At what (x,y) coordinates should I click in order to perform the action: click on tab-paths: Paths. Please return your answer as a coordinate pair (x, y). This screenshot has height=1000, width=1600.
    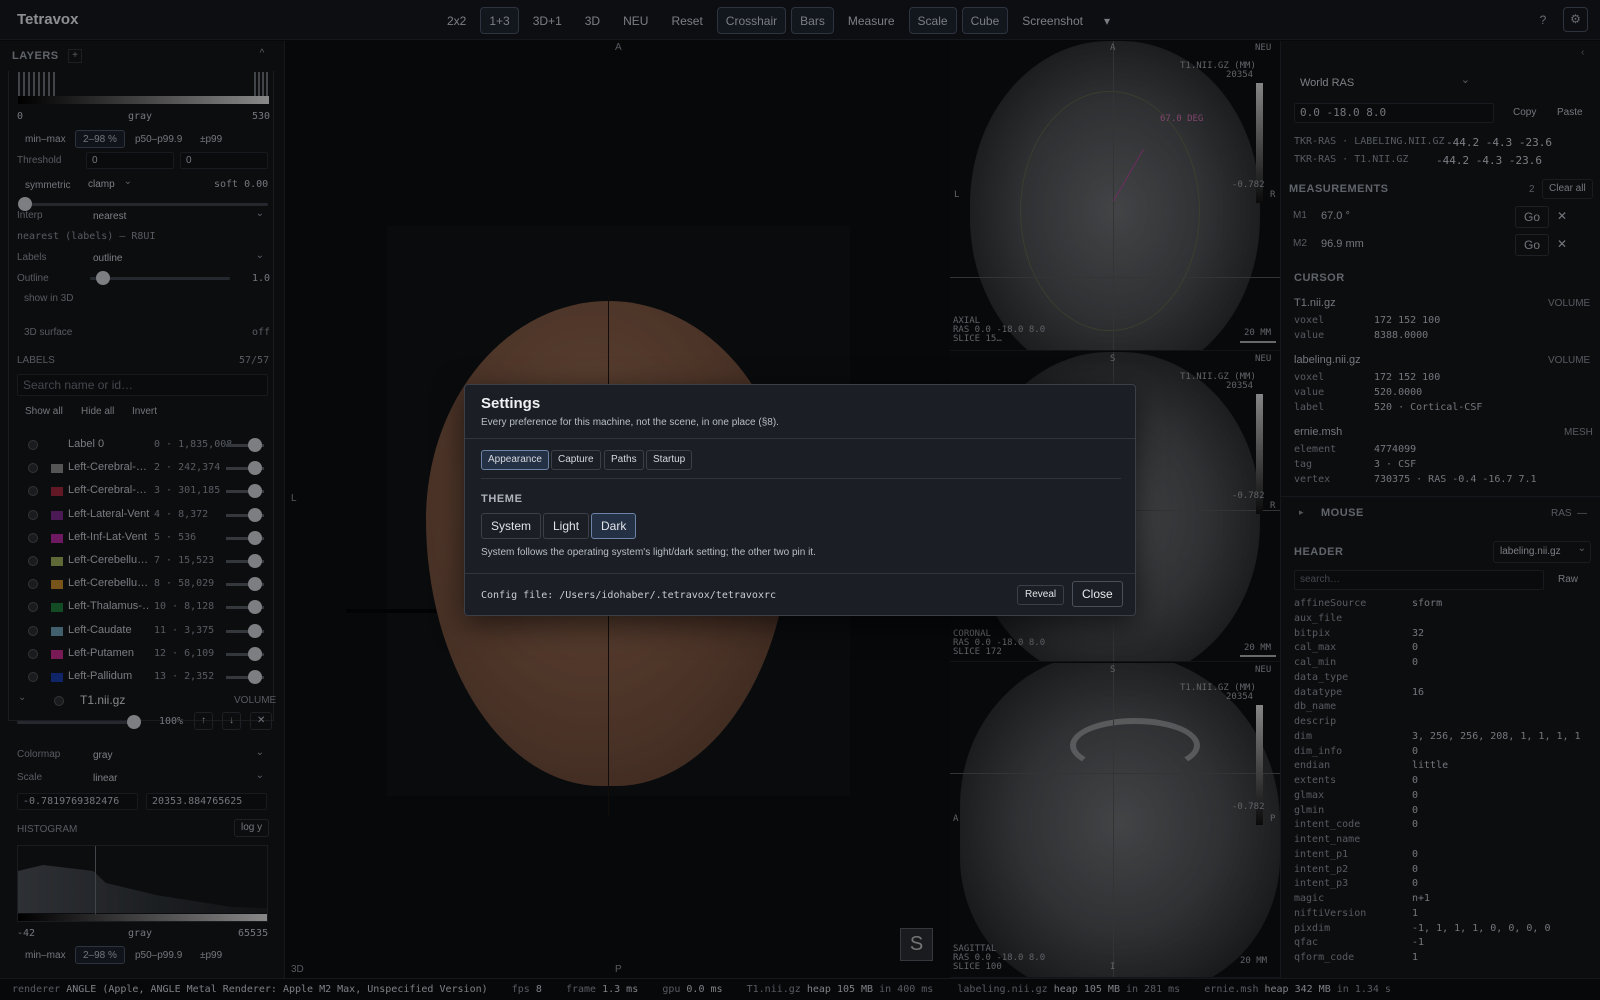
    Looking at the image, I should click on (624, 460).